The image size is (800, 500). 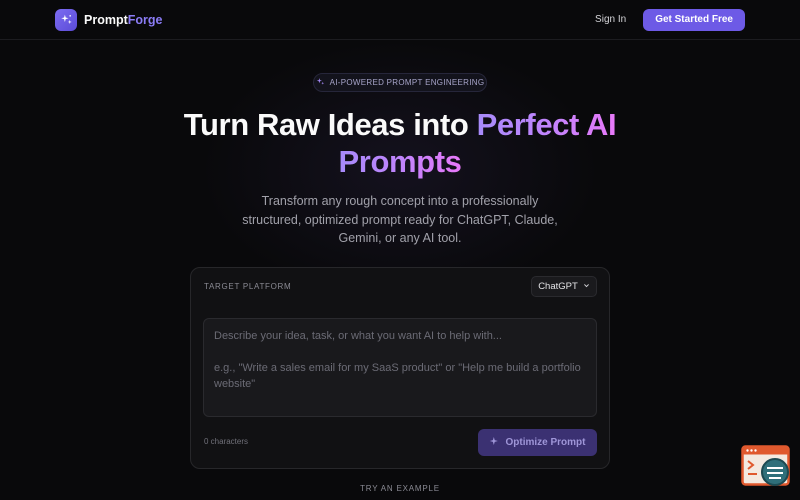 I want to click on nav-actions: Sign In Get Started Free, so click(x=670, y=19).